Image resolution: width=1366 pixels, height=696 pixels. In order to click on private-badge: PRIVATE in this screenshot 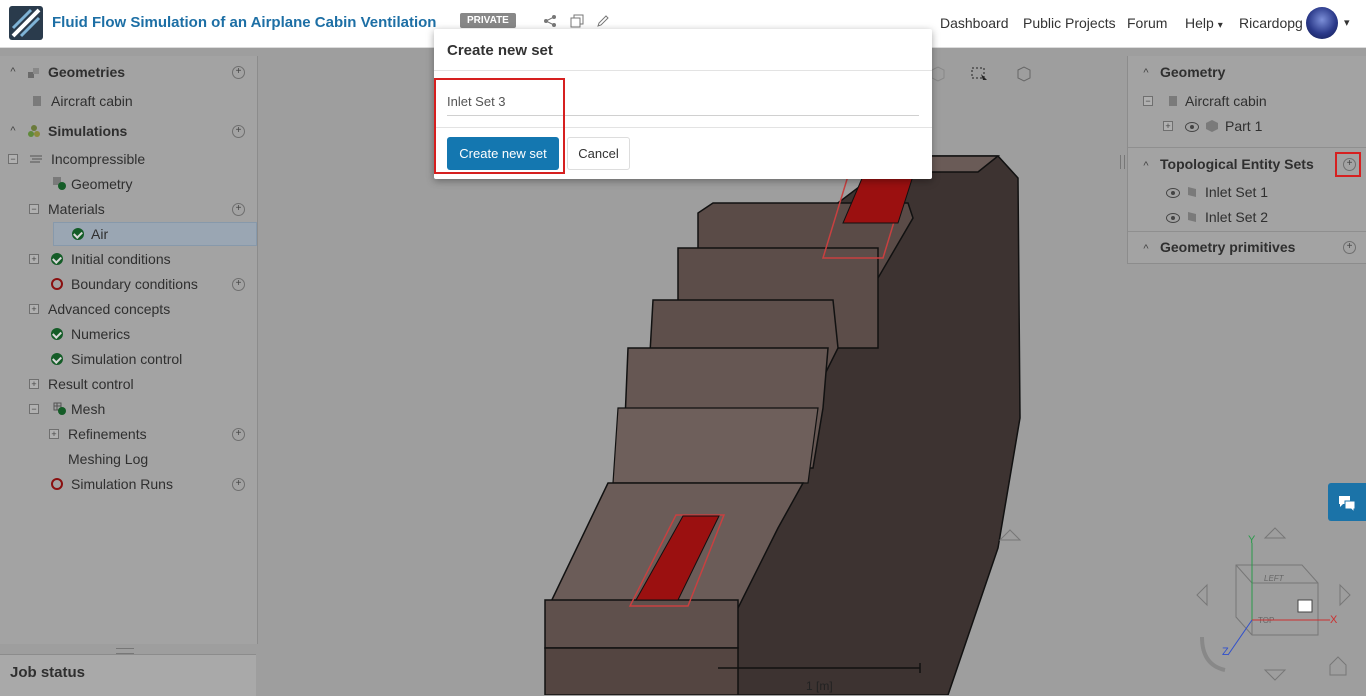, I will do `click(488, 20)`.